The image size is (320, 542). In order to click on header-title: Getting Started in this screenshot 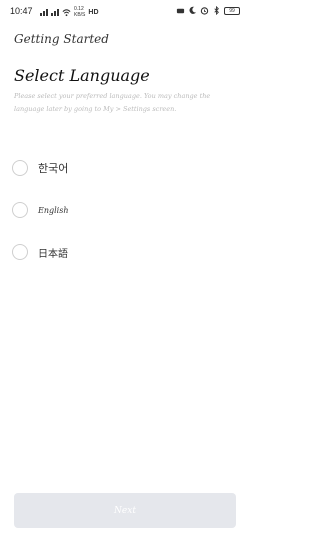, I will do `click(61, 39)`.